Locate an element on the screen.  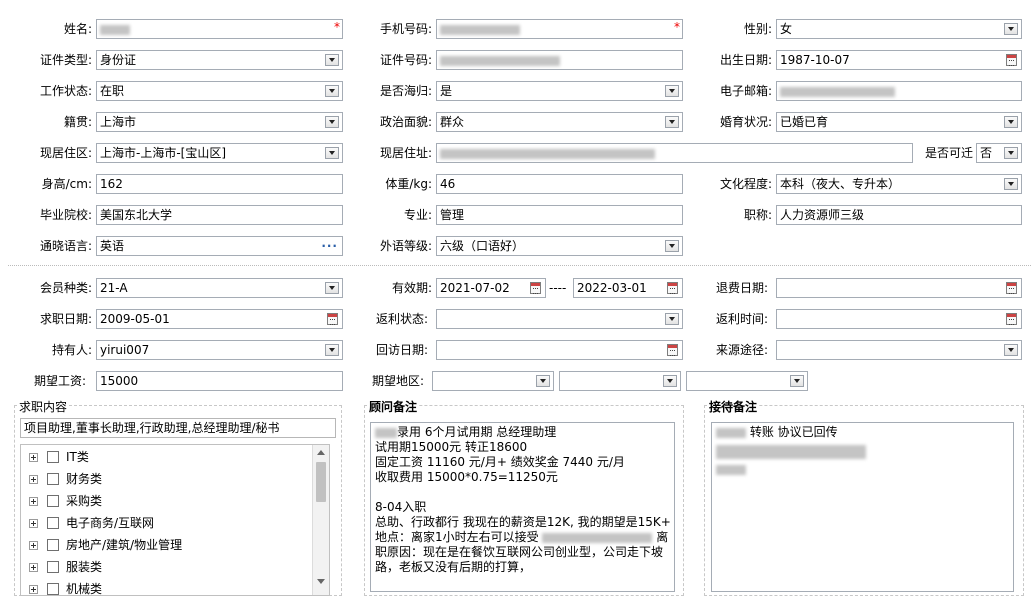
scroll-down-icon is located at coordinates (321, 581).